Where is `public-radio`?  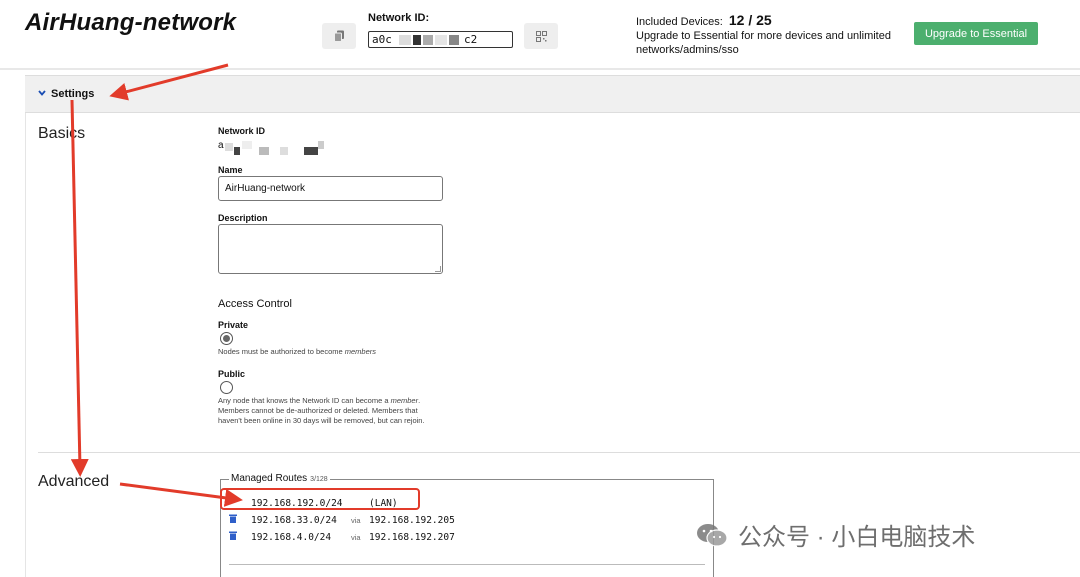
public-radio is located at coordinates (226, 387).